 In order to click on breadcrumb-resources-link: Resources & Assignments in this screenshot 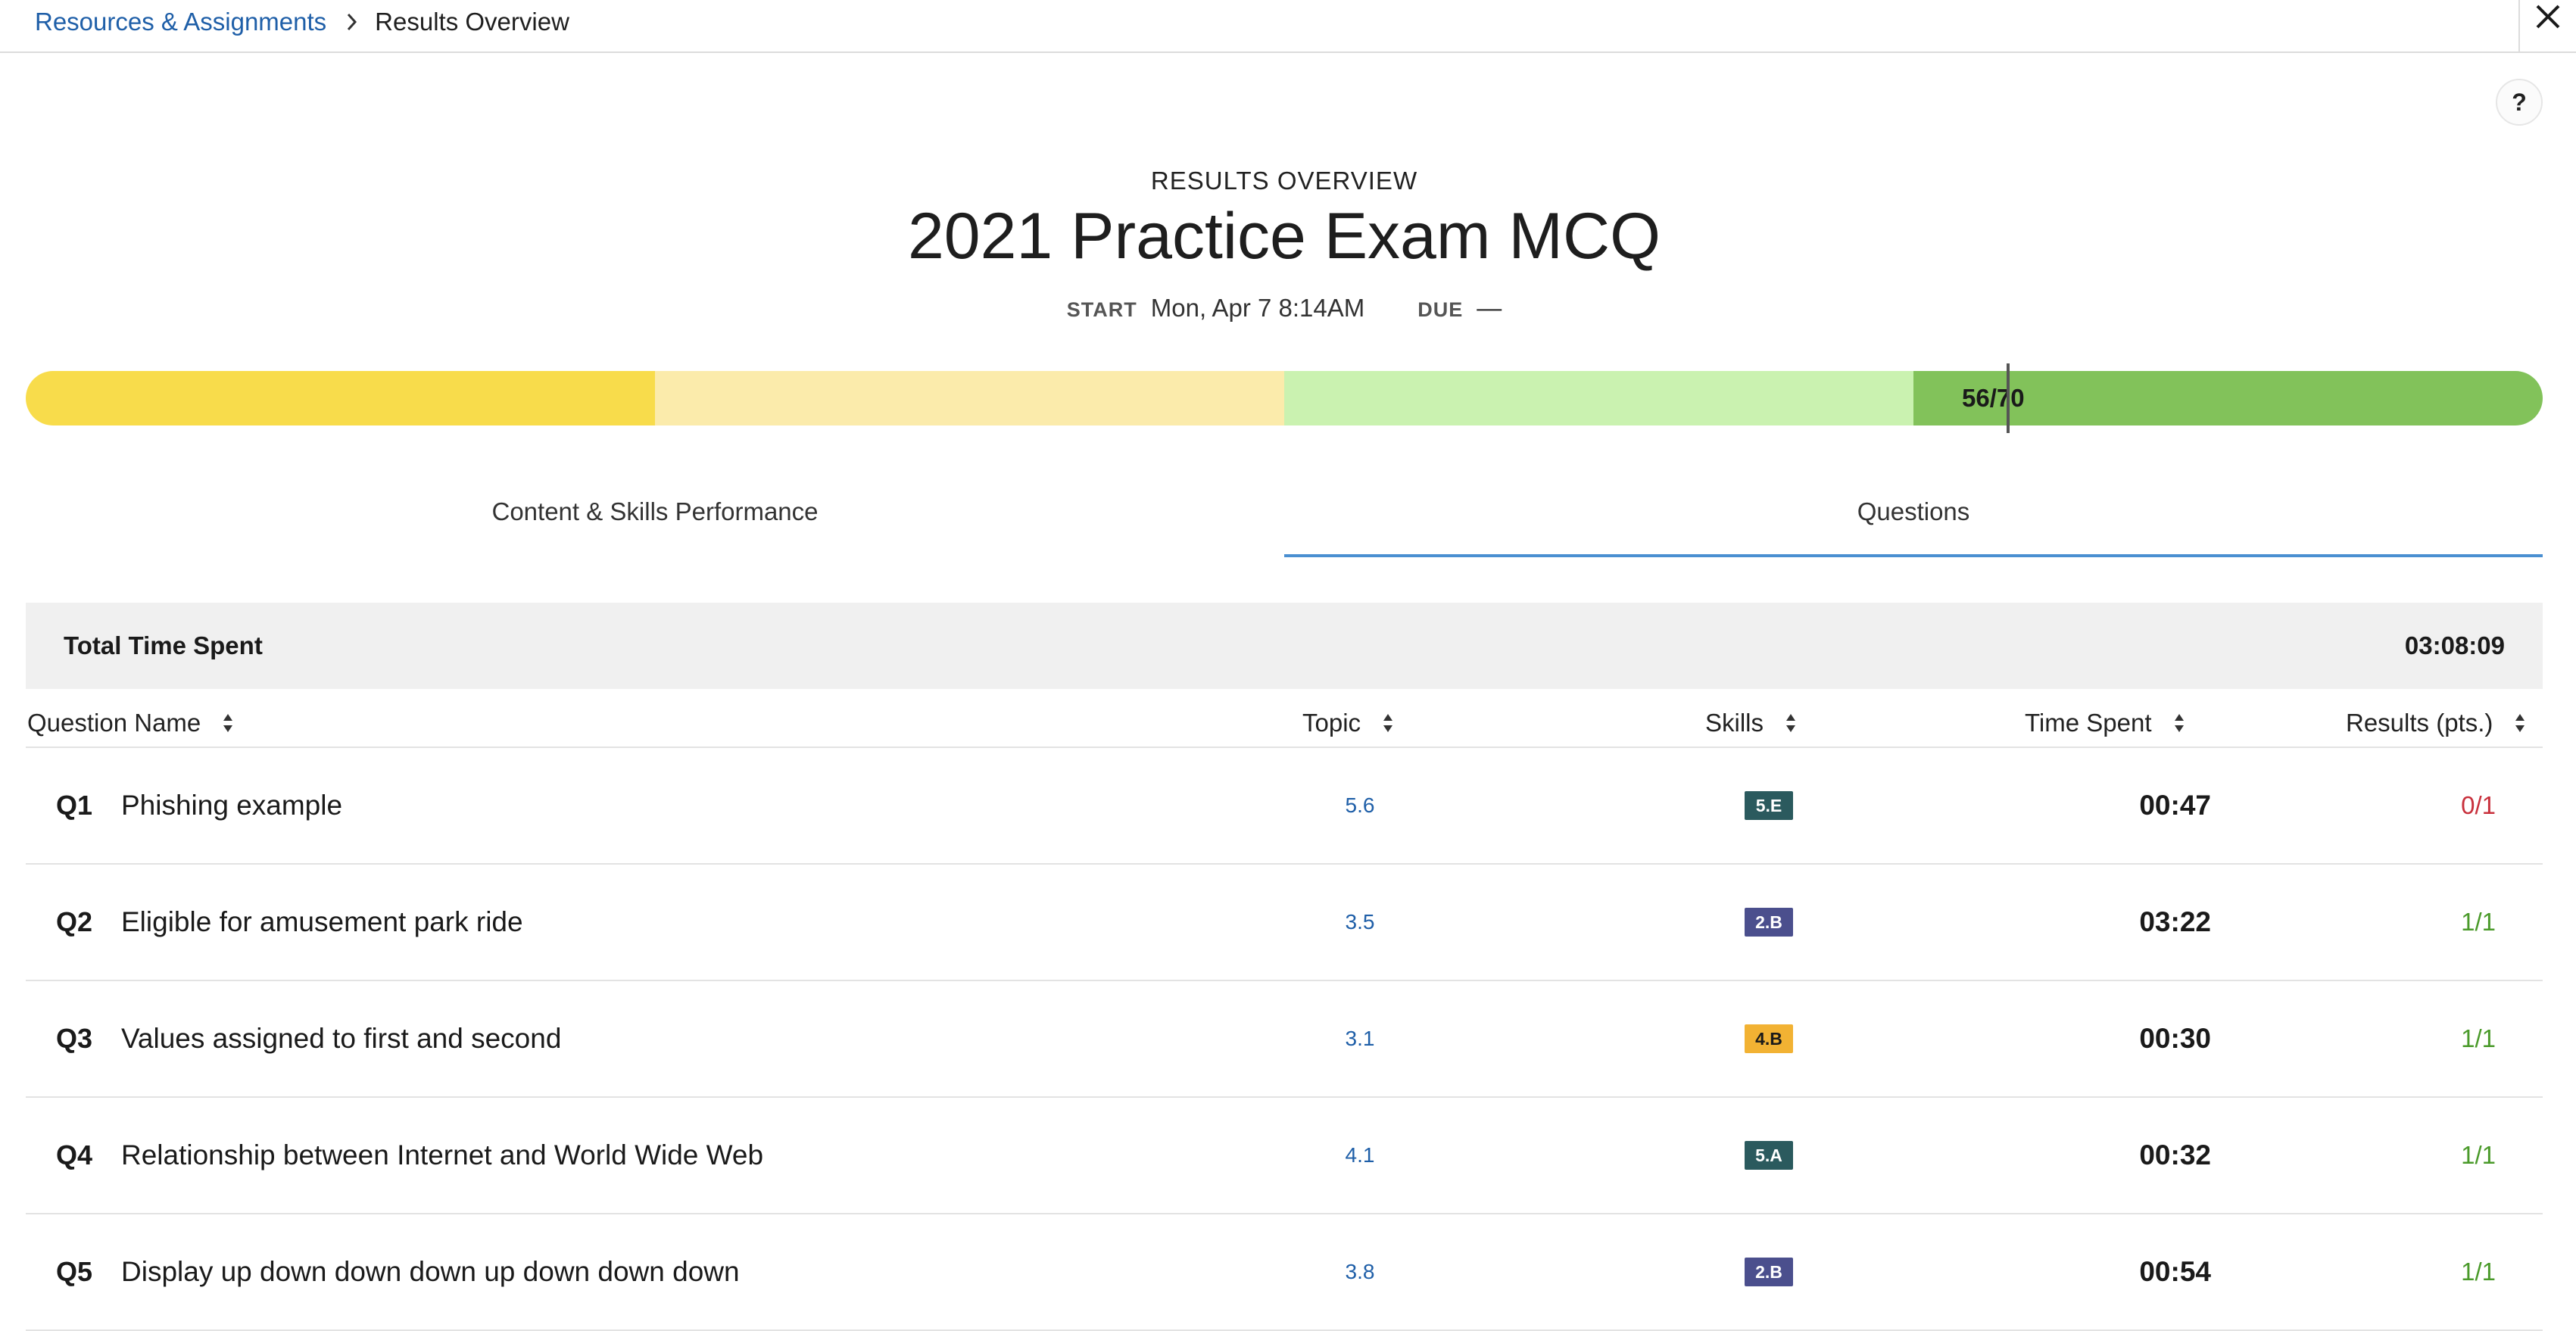, I will do `click(180, 22)`.